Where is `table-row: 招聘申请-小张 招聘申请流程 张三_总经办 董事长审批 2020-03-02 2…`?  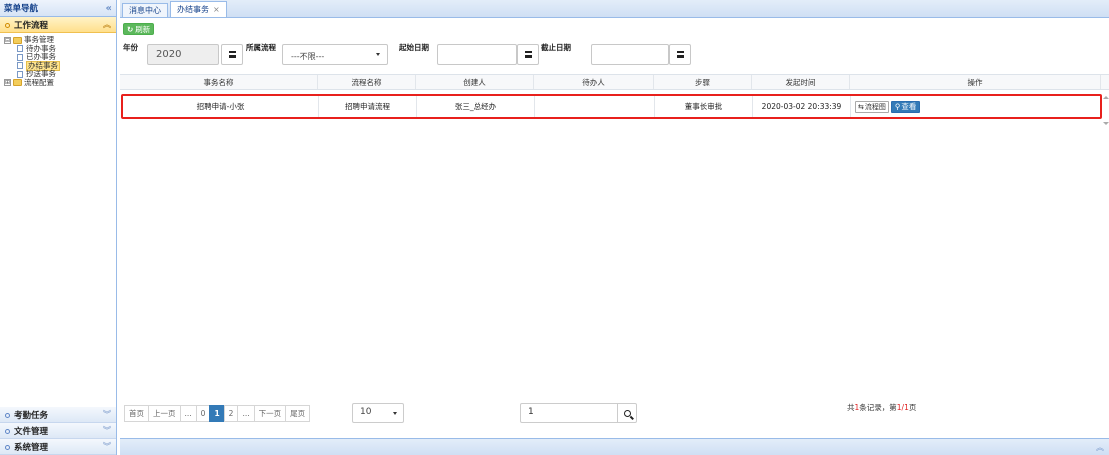
table-row: 招聘申请-小张 招聘申请流程 张三_总经办 董事长审批 2020-03-02 2… is located at coordinates (611, 106).